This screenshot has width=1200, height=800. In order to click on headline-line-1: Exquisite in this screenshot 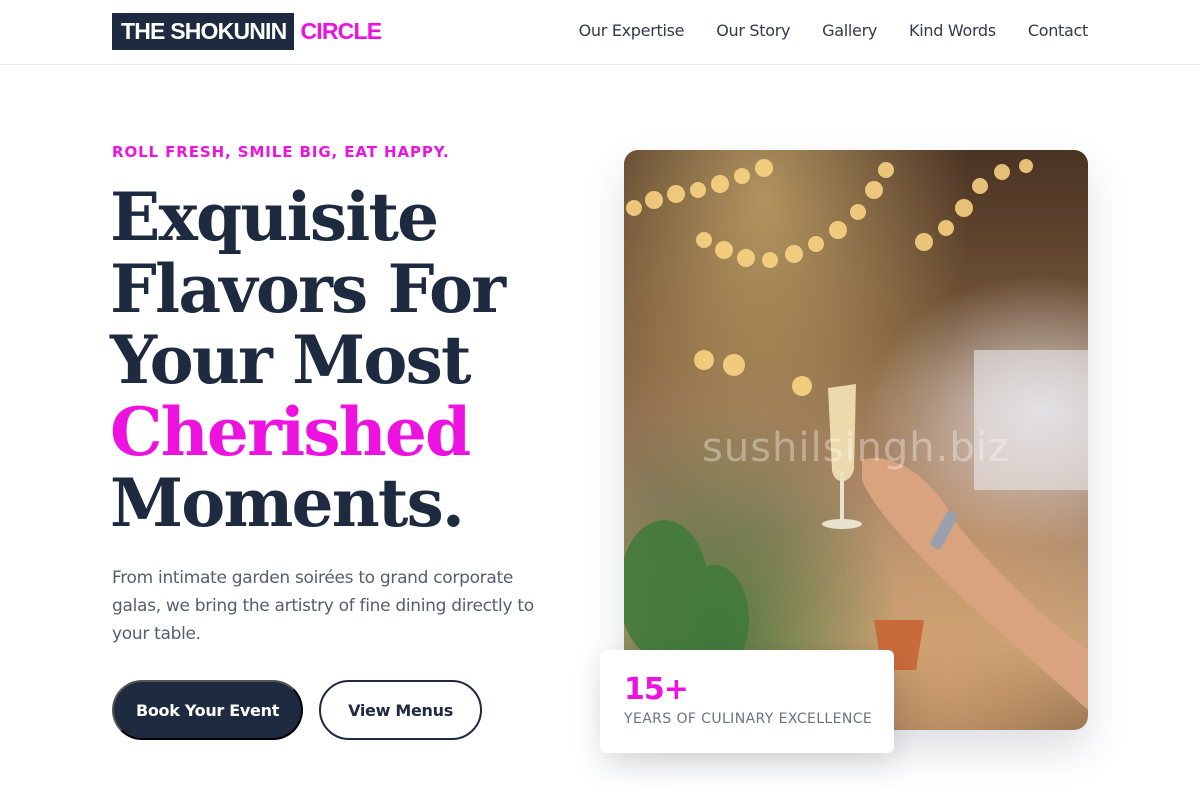, I will do `click(274, 217)`.